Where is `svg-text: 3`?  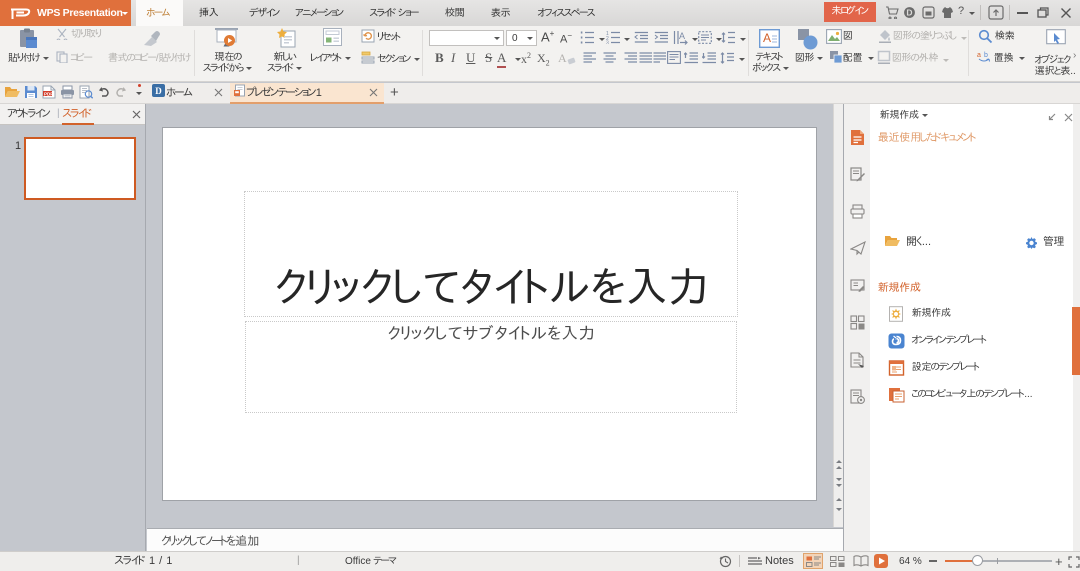 svg-text: 3 is located at coordinates (607, 43).